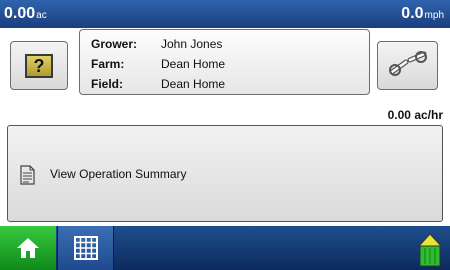 Image resolution: width=450 pixels, height=270 pixels. I want to click on field-label: Field:, so click(107, 84).